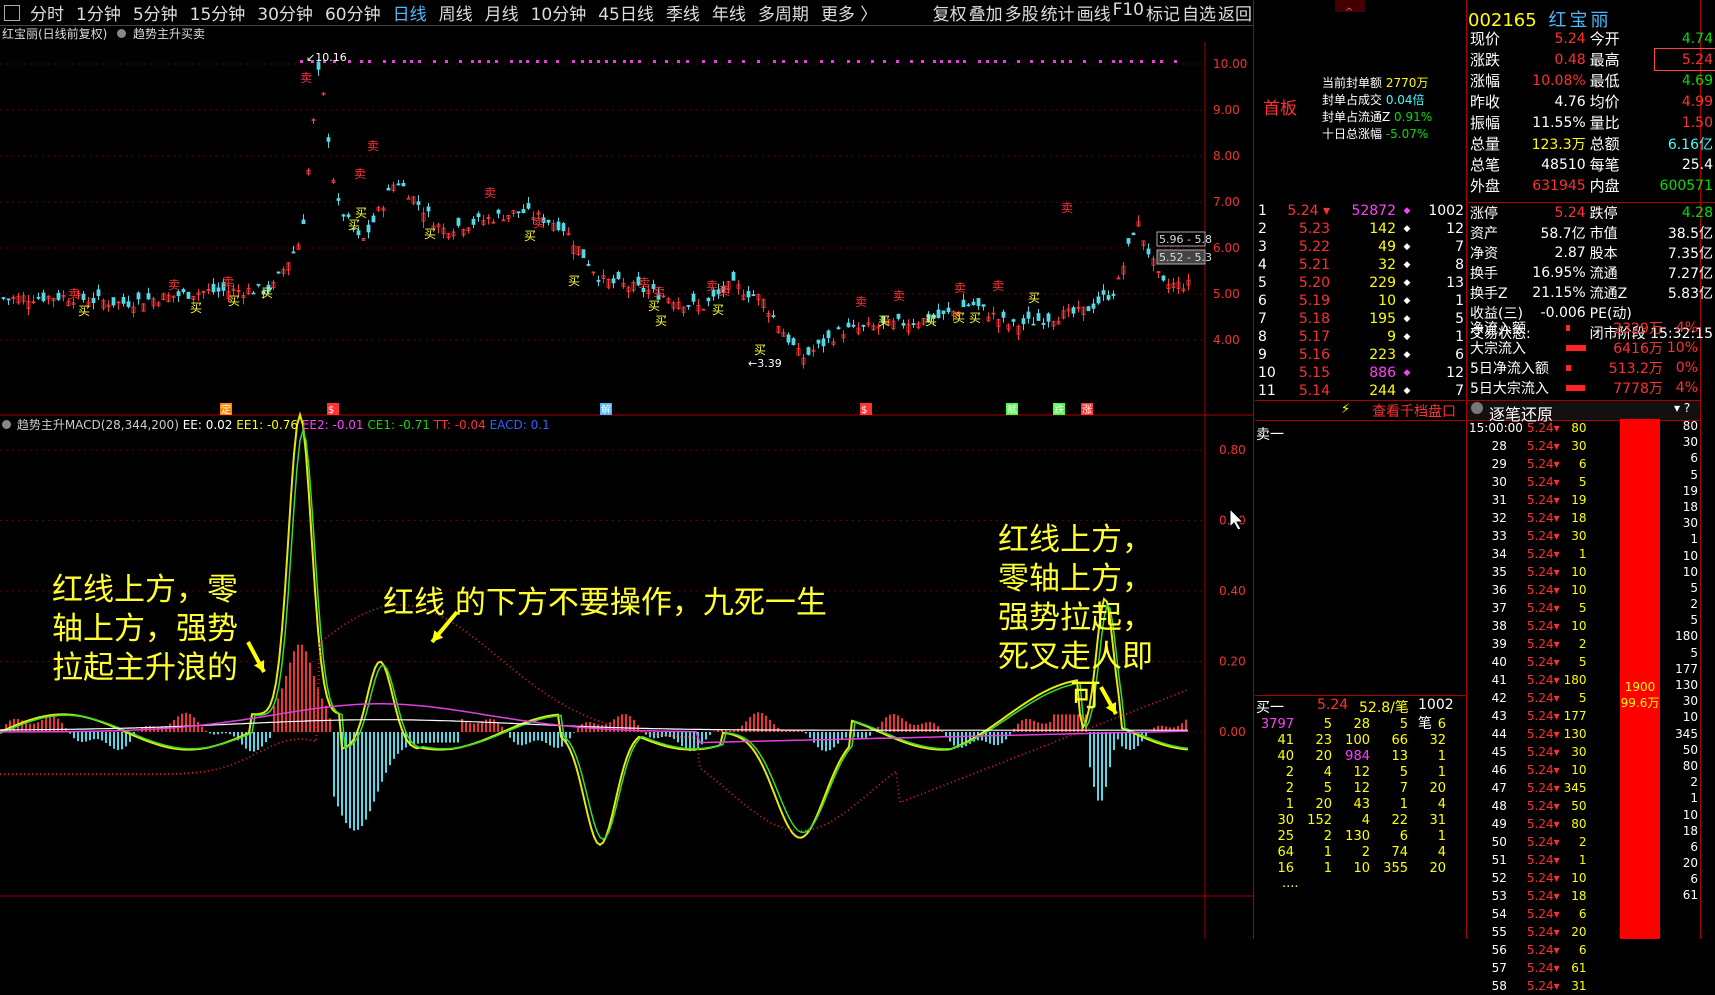  I want to click on period-tab: 多周期, so click(783, 12).